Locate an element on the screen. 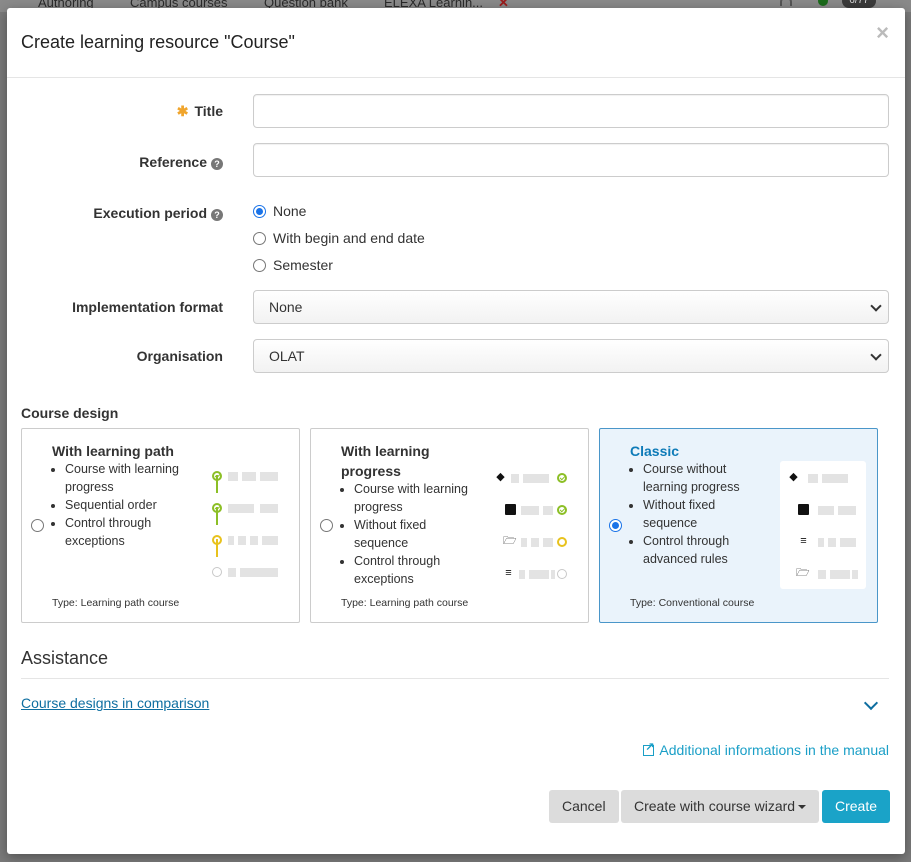  organisation-select: OLAT is located at coordinates (571, 356).